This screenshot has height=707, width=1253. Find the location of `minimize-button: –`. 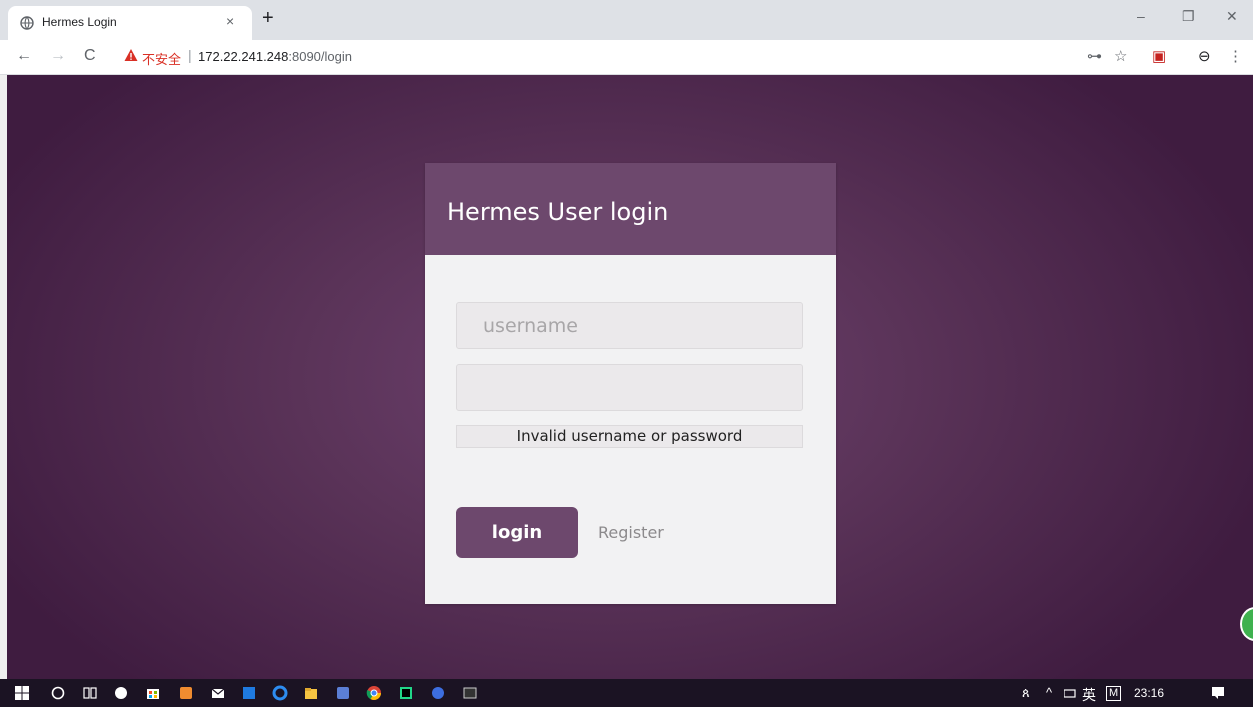

minimize-button: – is located at coordinates (1141, 16).